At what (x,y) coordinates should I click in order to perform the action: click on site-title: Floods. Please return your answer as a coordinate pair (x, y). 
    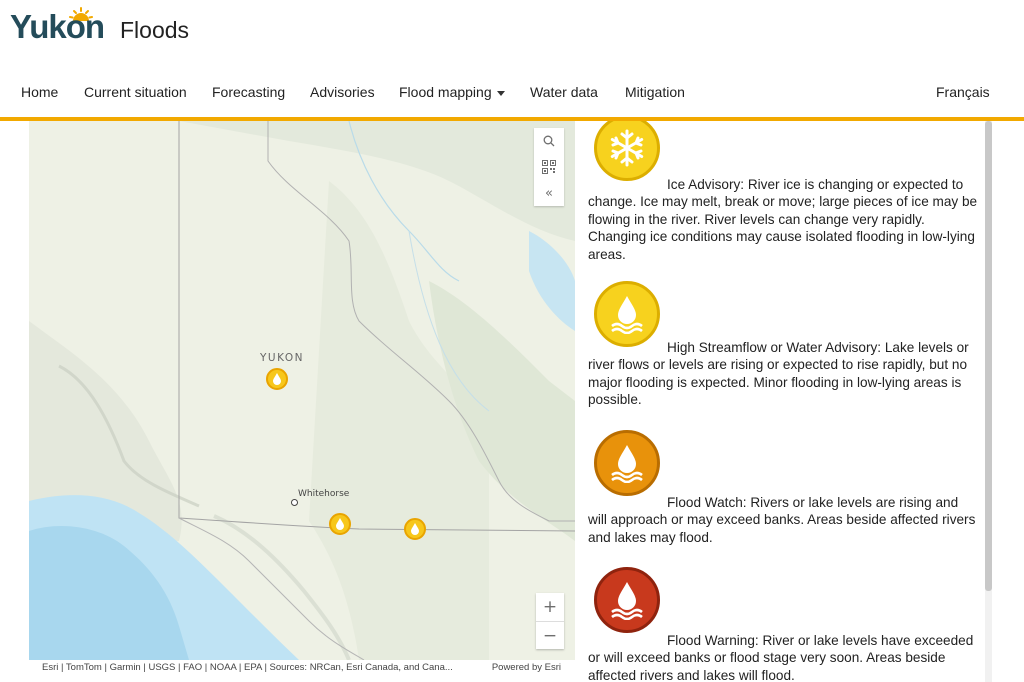
    Looking at the image, I should click on (155, 30).